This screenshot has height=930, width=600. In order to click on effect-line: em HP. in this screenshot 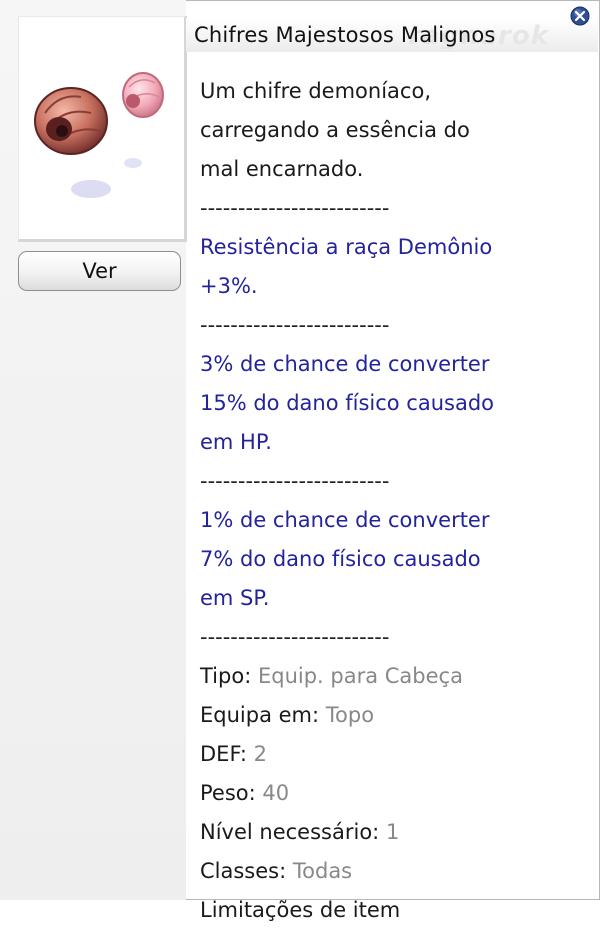, I will do `click(236, 442)`.